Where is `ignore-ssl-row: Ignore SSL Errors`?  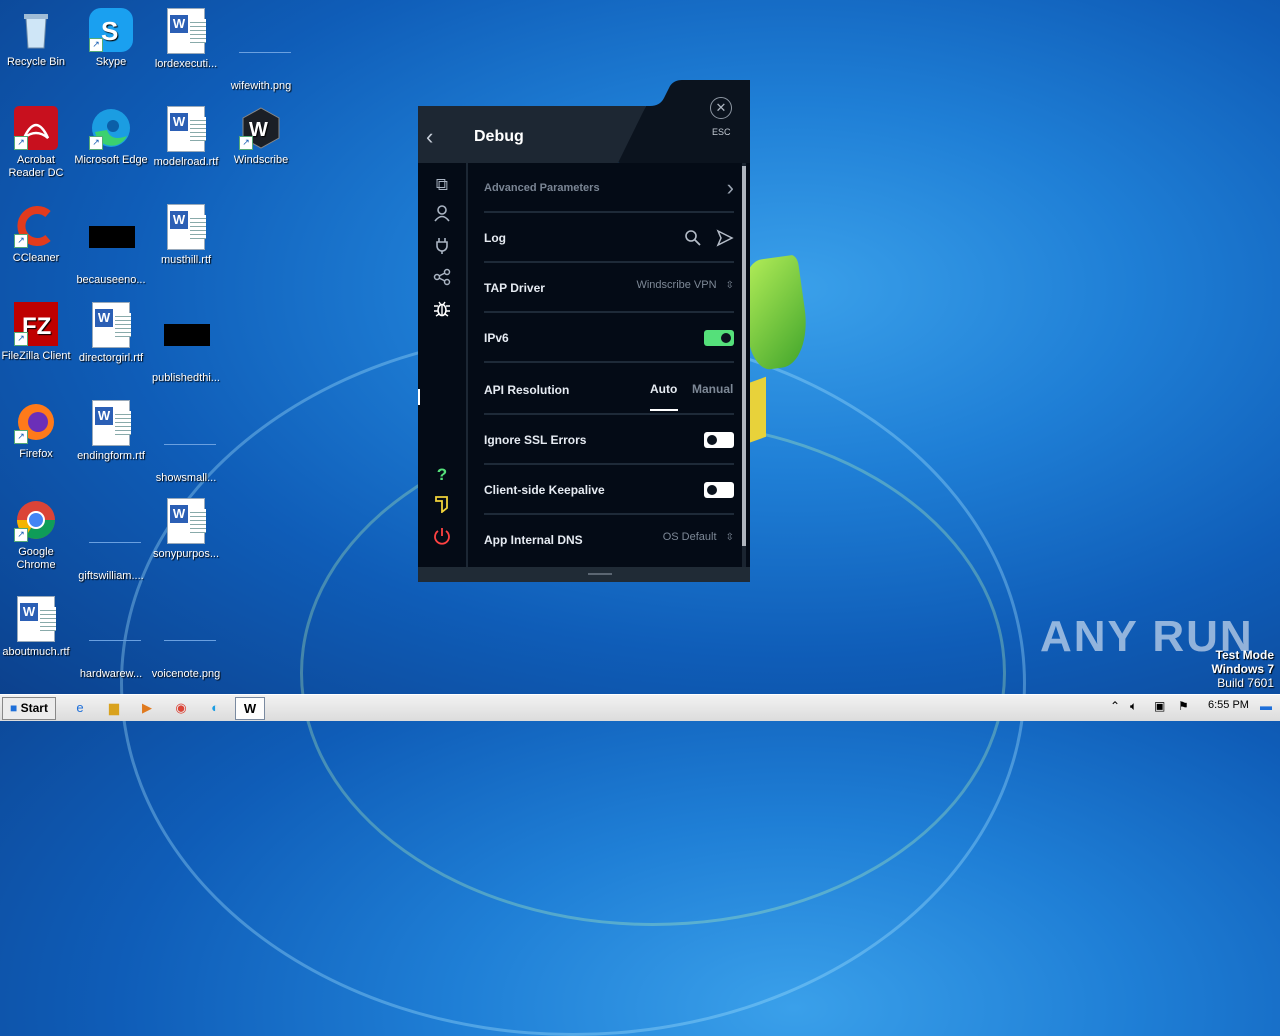
ignore-ssl-row: Ignore SSL Errors is located at coordinates (613, 440).